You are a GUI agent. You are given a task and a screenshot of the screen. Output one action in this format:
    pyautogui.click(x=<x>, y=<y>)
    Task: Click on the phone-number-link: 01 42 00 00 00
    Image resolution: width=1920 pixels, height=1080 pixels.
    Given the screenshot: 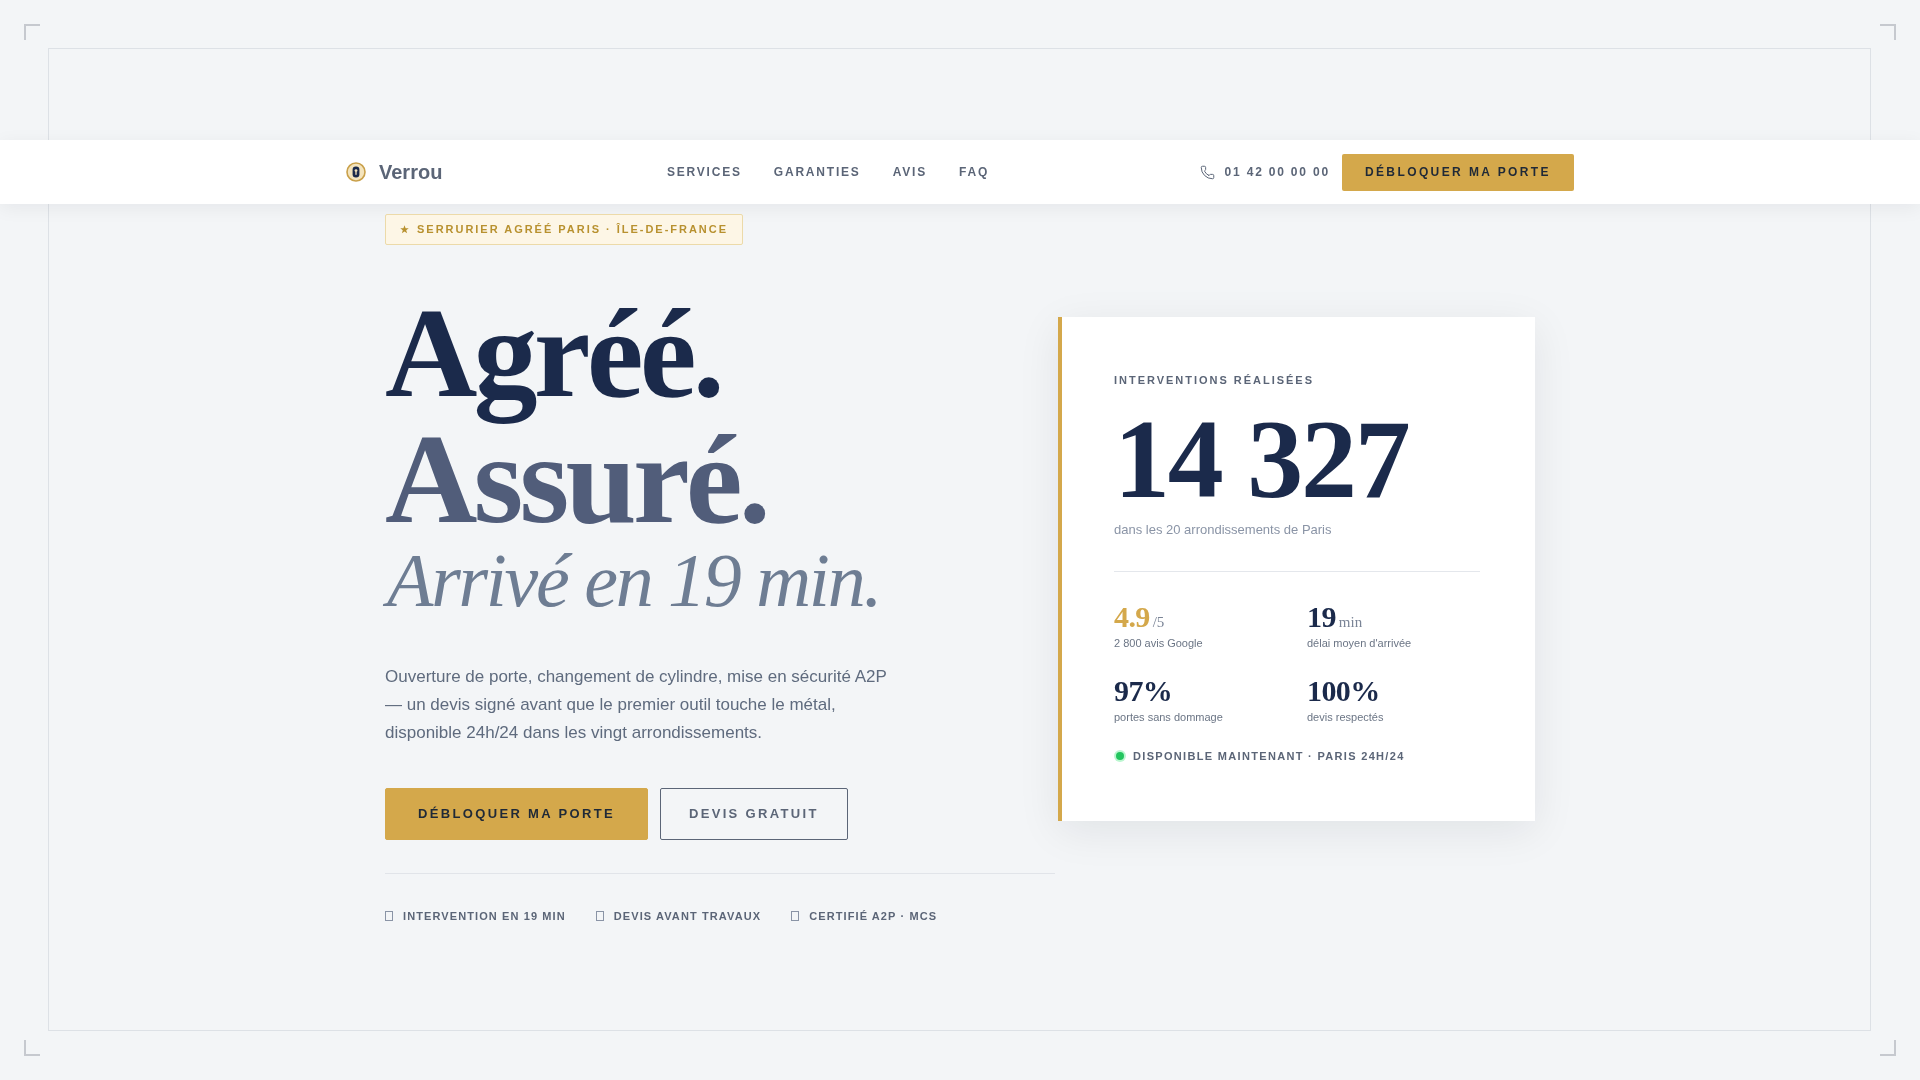 What is the action you would take?
    pyautogui.click(x=1277, y=172)
    